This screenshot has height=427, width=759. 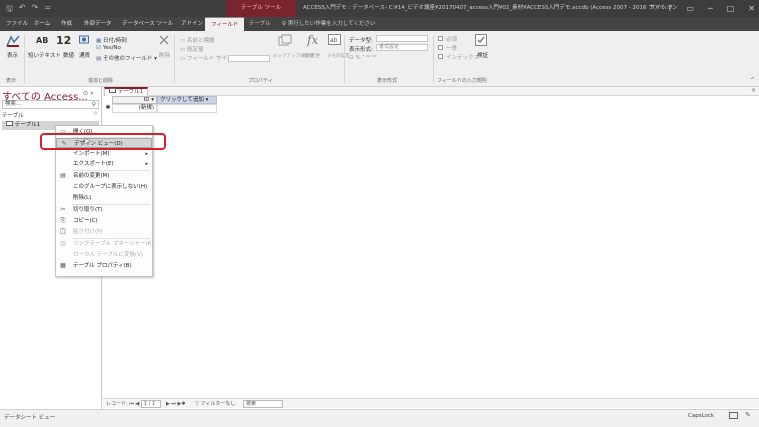 What do you see at coordinates (147, 24) in the screenshot?
I see `tab-database-tools: データベース ツール` at bounding box center [147, 24].